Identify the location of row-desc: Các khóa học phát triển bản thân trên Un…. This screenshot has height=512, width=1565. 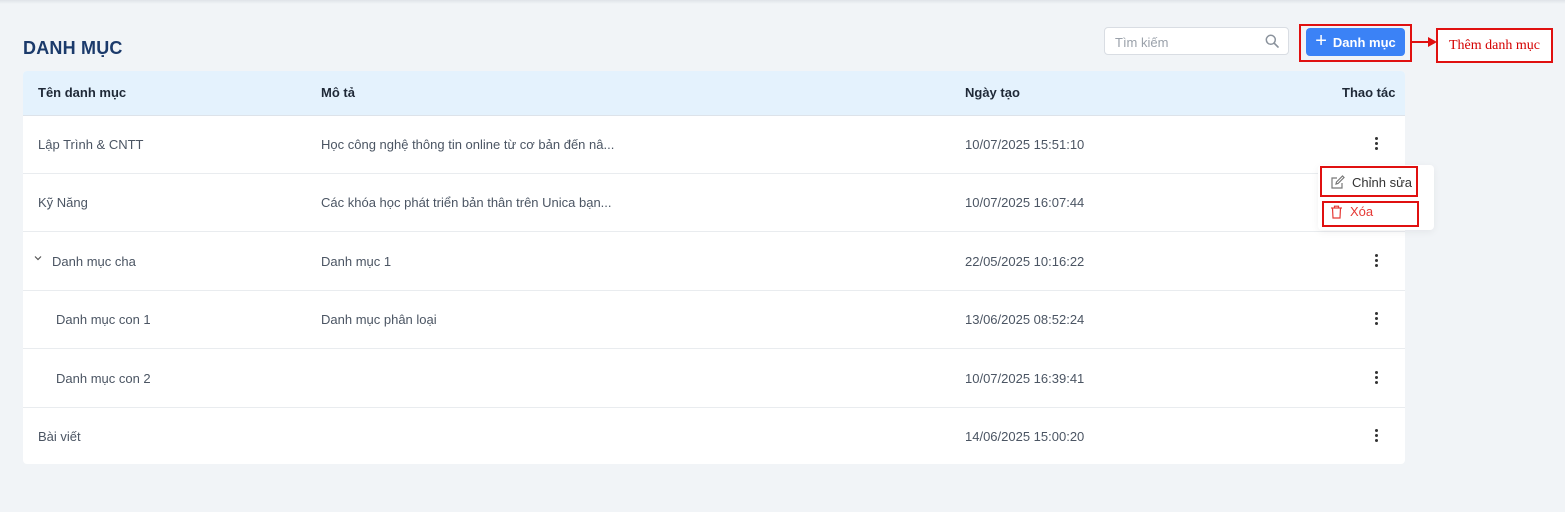
(466, 202).